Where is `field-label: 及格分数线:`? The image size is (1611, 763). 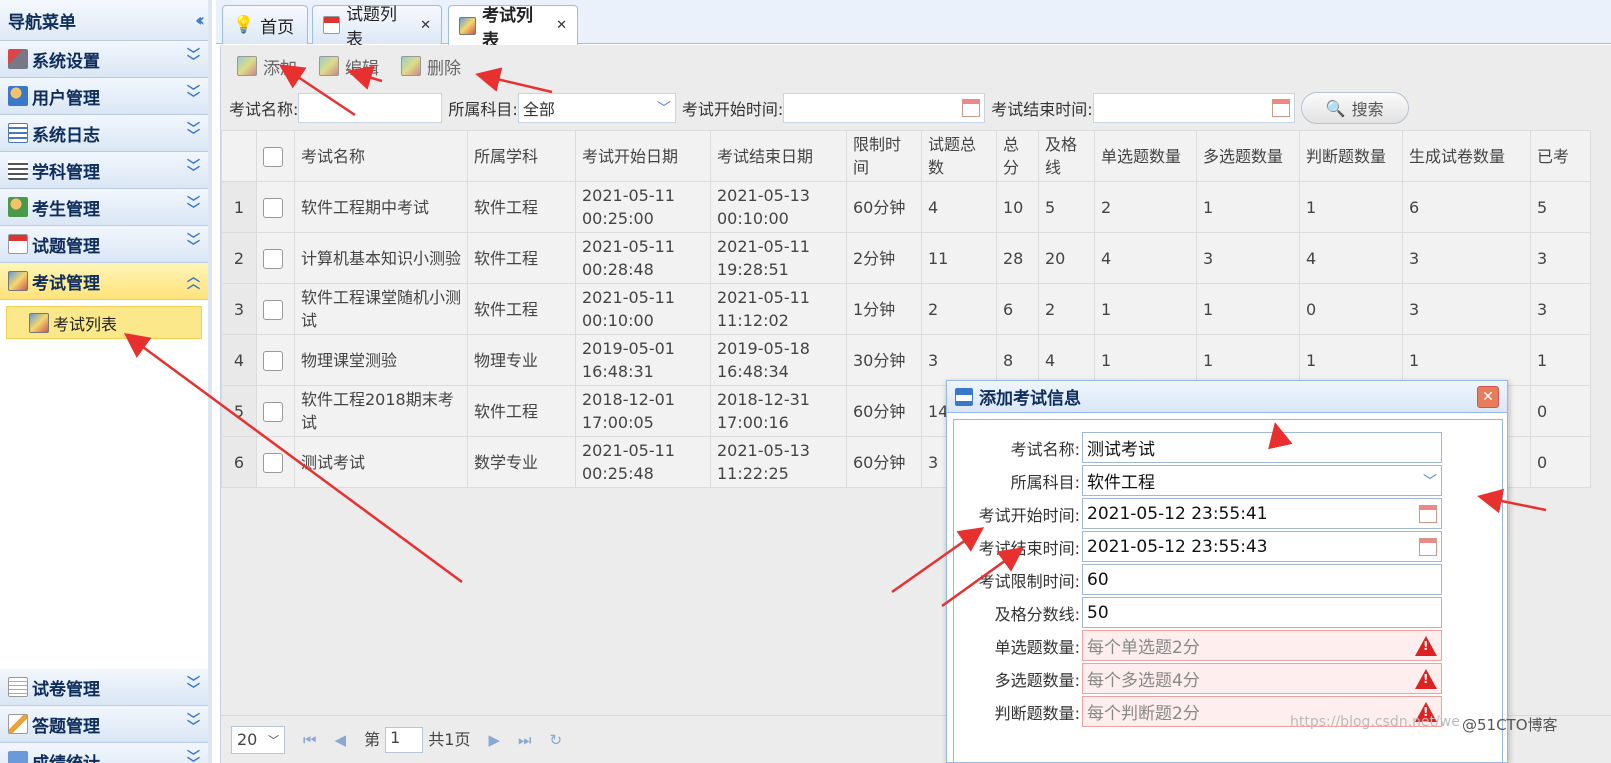 field-label: 及格分数线: is located at coordinates (1037, 614).